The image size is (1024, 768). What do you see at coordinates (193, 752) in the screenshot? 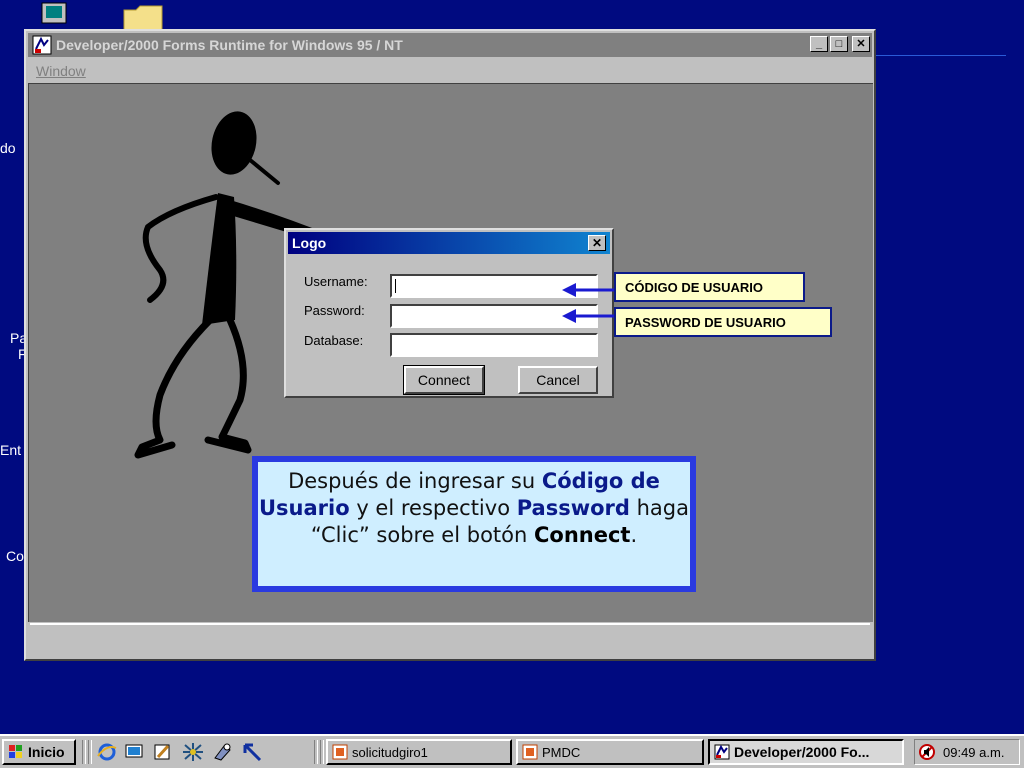
I see `network-tool-icon` at bounding box center [193, 752].